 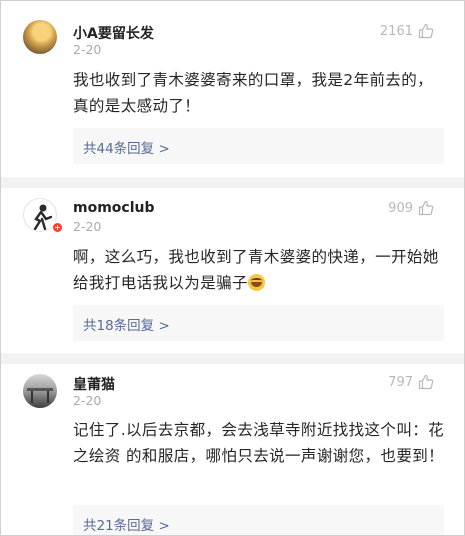 I want to click on like-count: 797, so click(x=400, y=382).